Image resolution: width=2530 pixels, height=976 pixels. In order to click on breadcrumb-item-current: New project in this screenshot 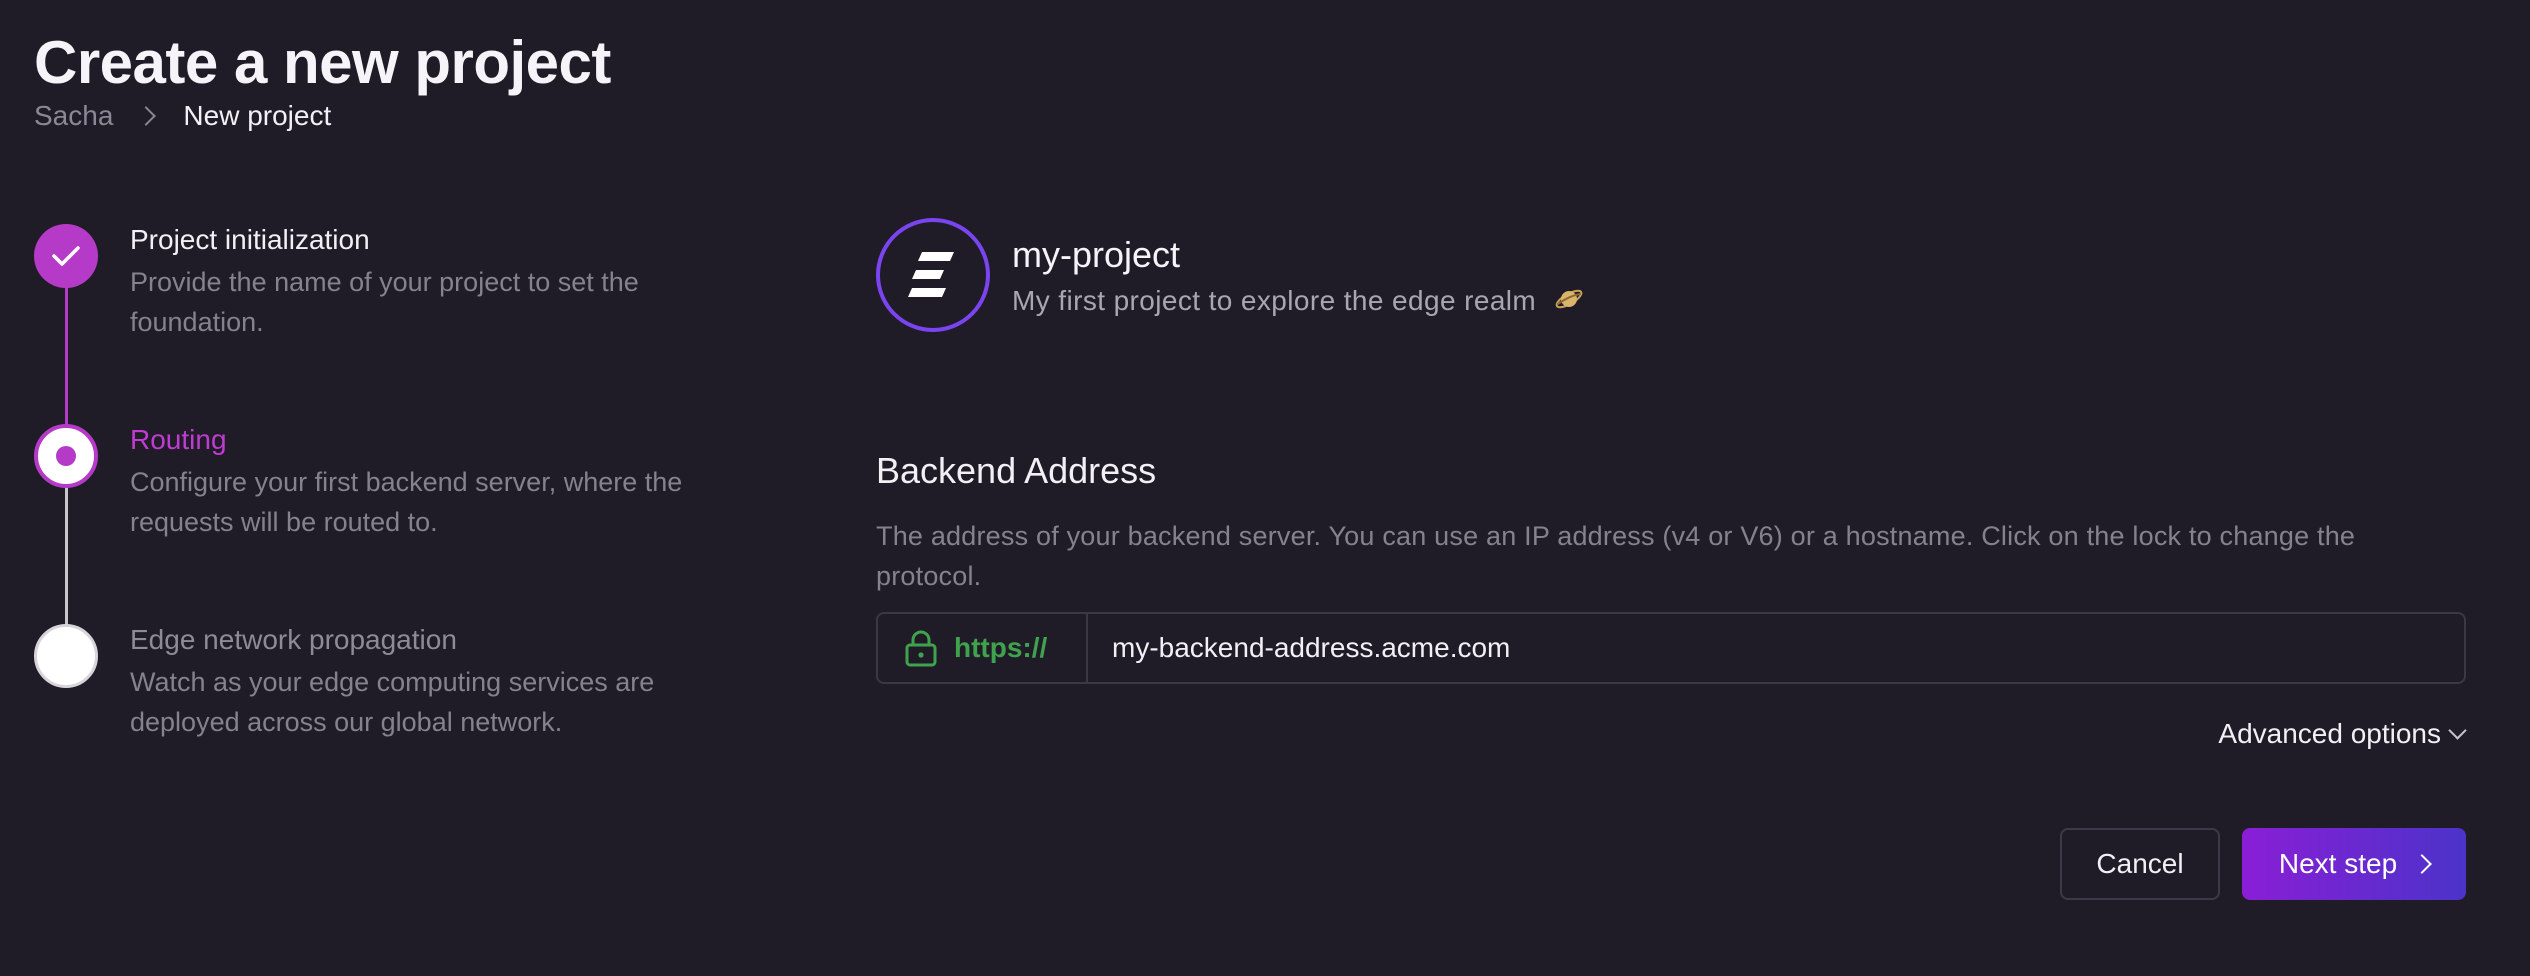, I will do `click(257, 115)`.